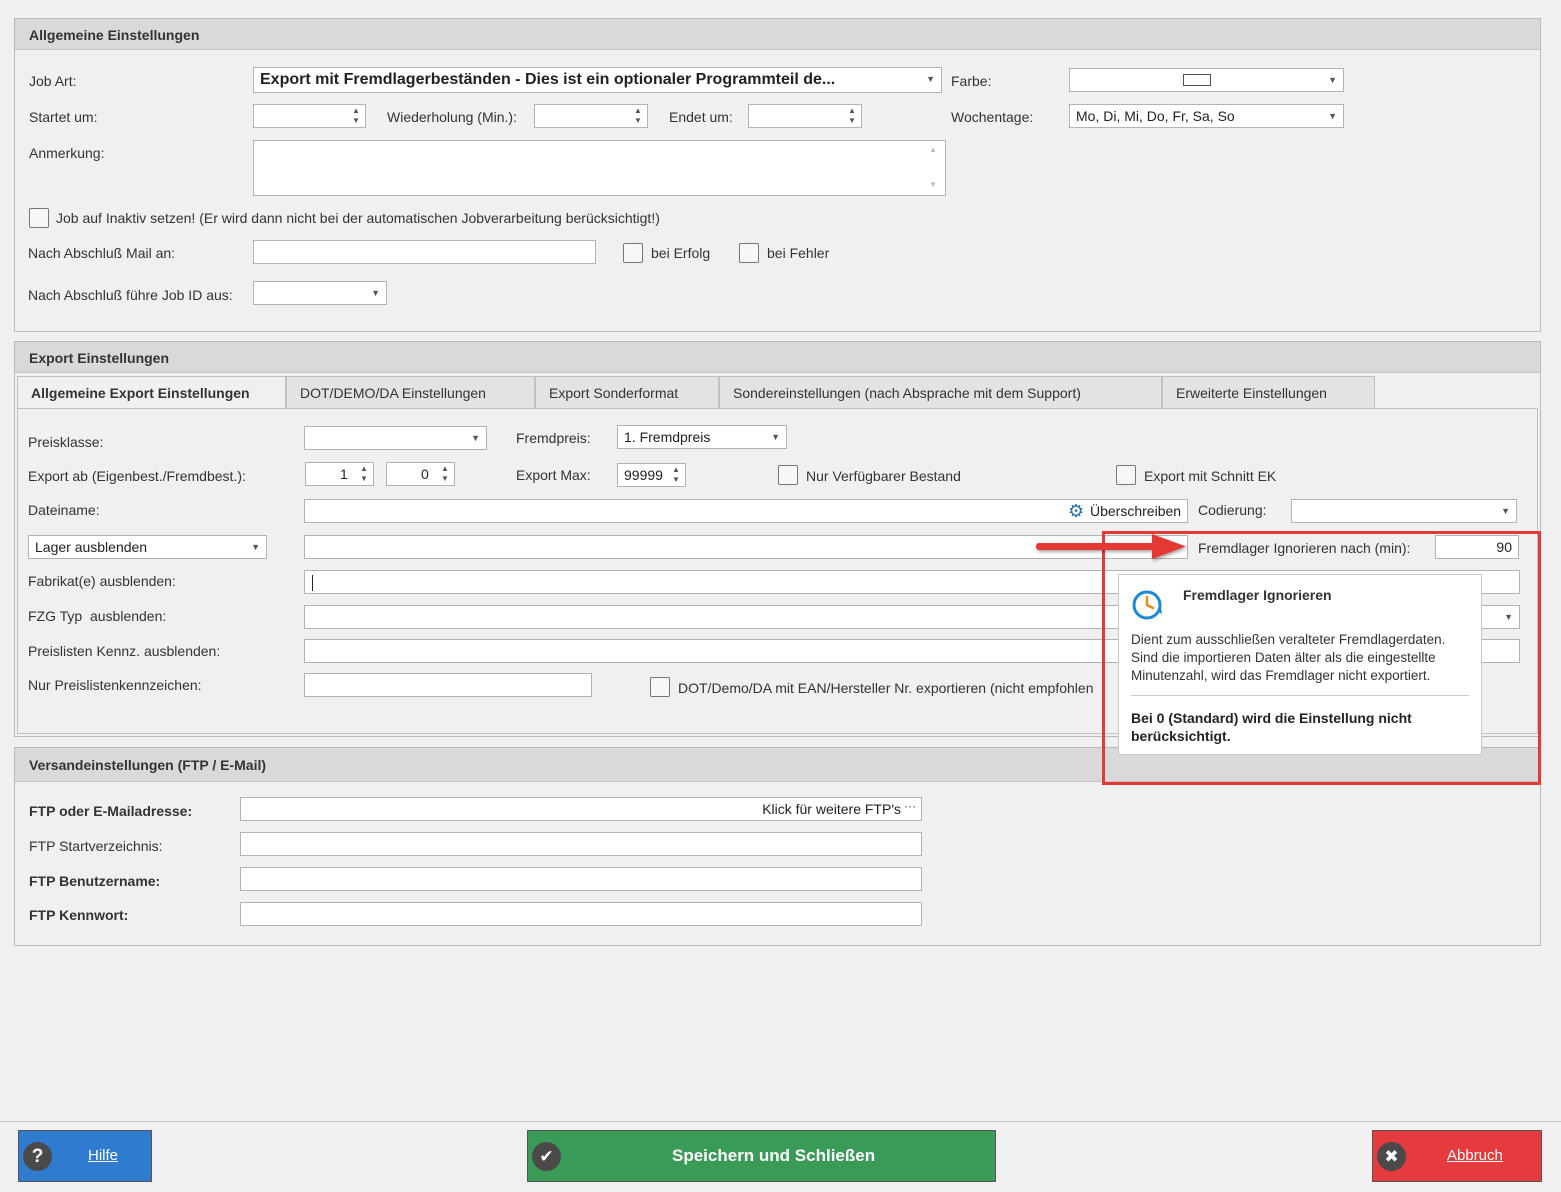  I want to click on fremdpreis-label: Fremdpreis:, so click(553, 438).